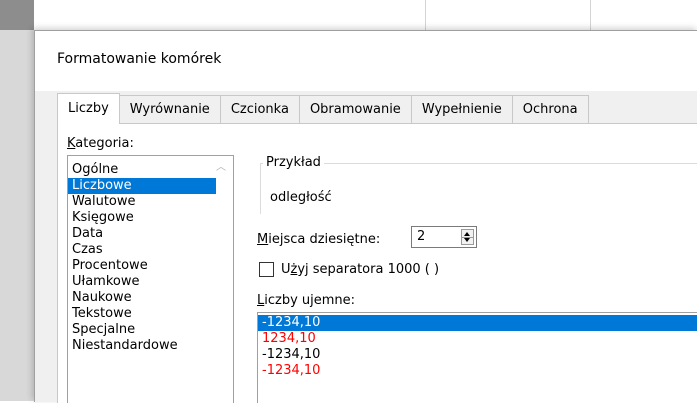 This screenshot has height=403, width=697. Describe the element at coordinates (421, 236) in the screenshot. I see `decimal-places-value: 2` at that location.